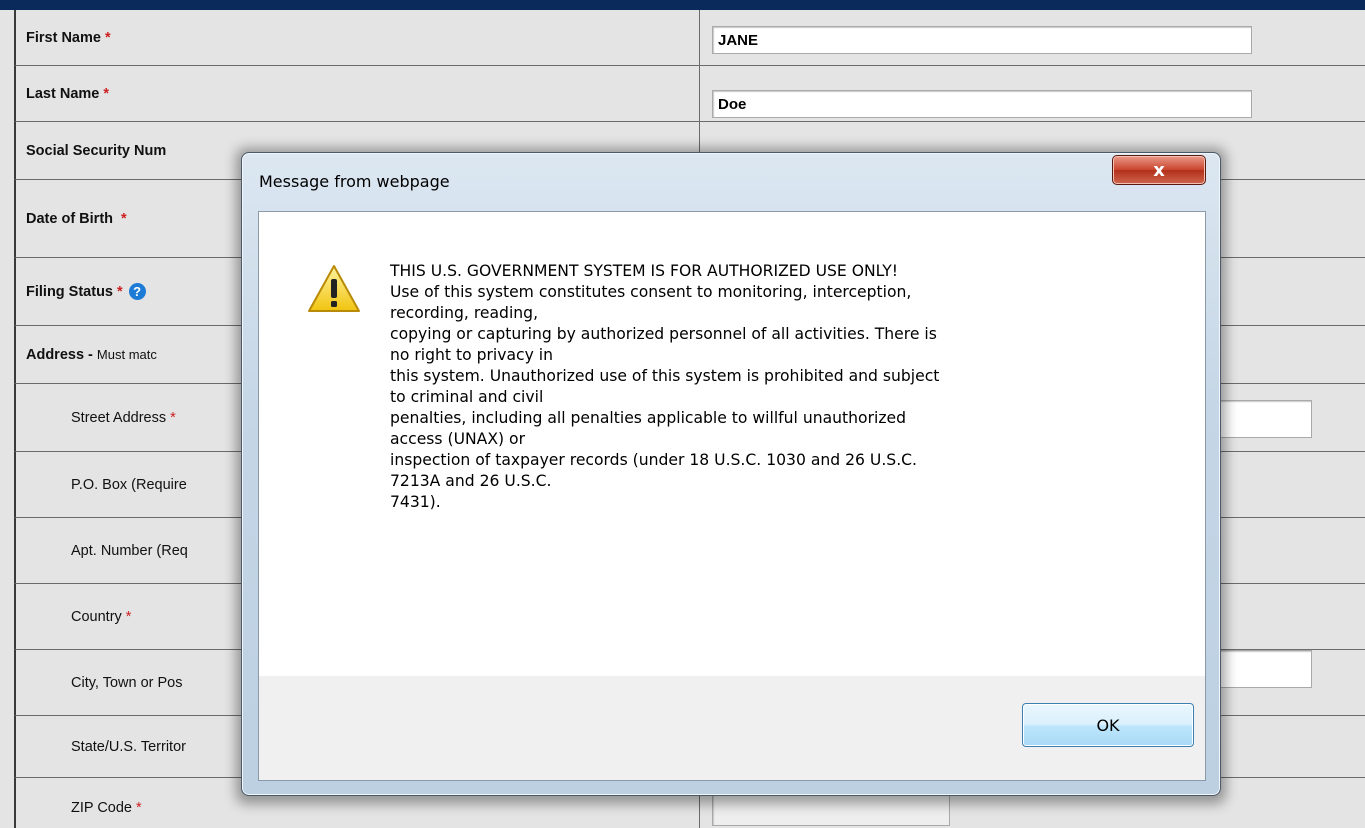  Describe the element at coordinates (467, 397) in the screenshot. I see `dialog-message-line: to criminal and civil` at that location.